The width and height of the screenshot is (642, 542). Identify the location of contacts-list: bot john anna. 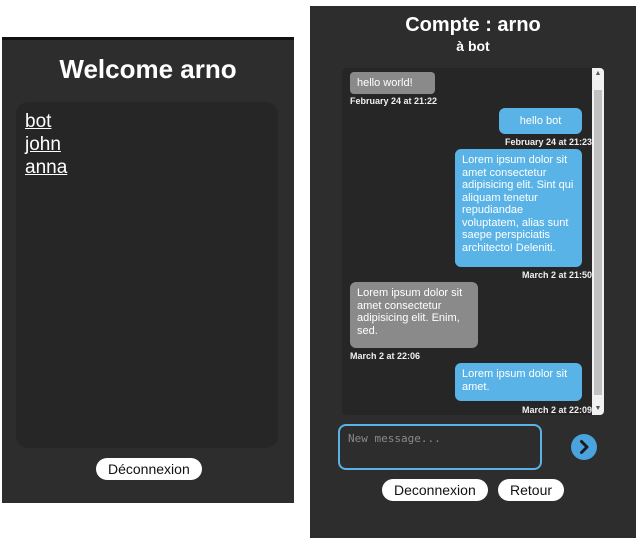
(147, 140).